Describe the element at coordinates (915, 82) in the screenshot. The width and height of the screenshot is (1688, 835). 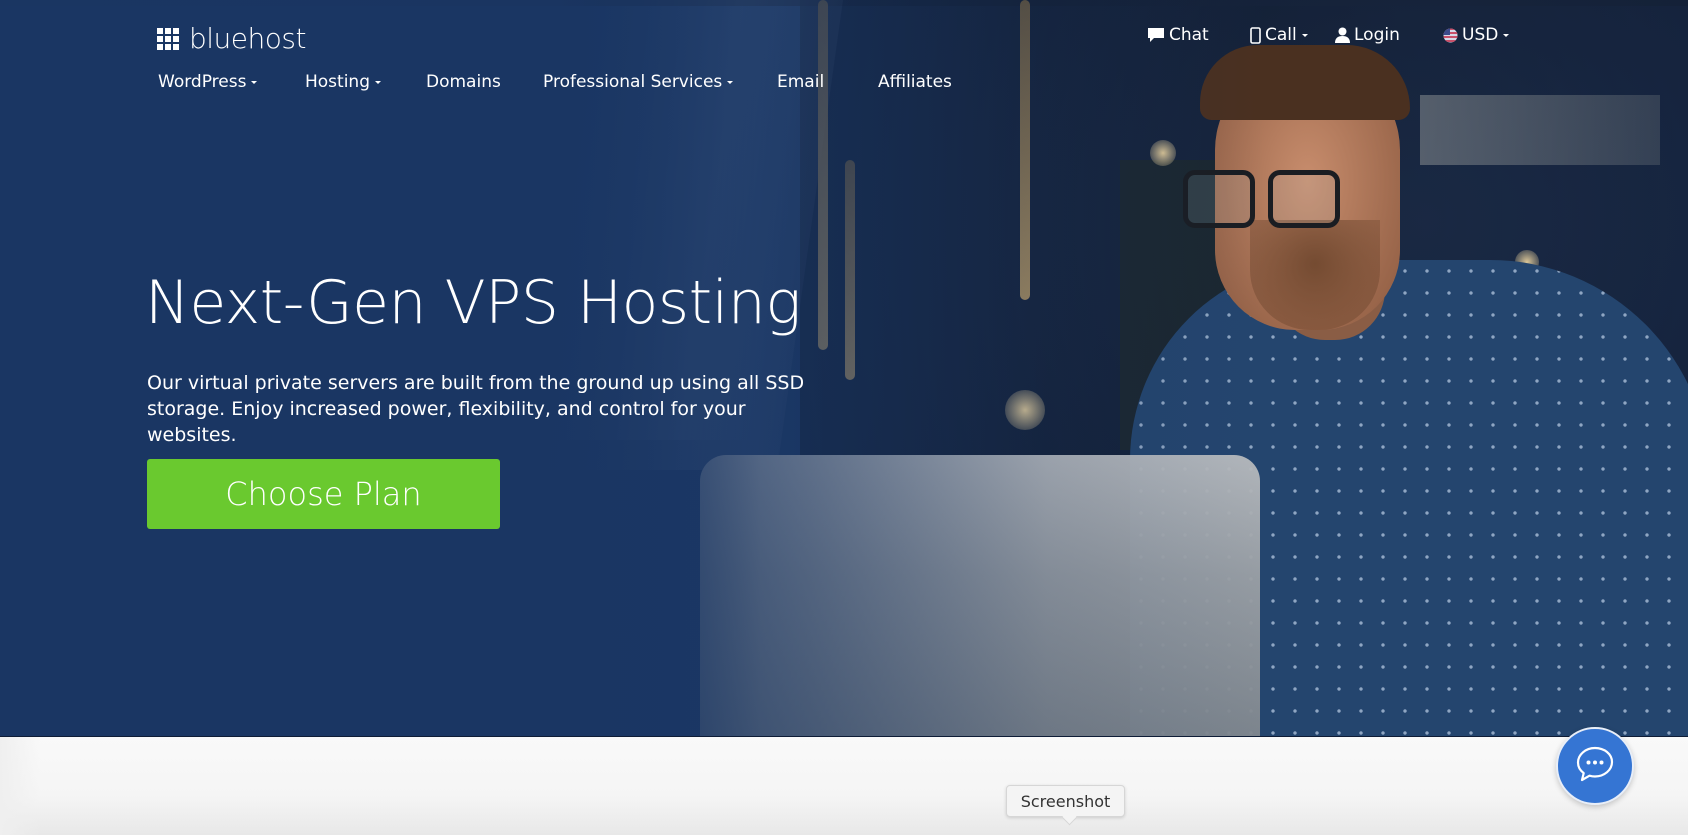
I see `nav-affiliates: Affiliates` at that location.